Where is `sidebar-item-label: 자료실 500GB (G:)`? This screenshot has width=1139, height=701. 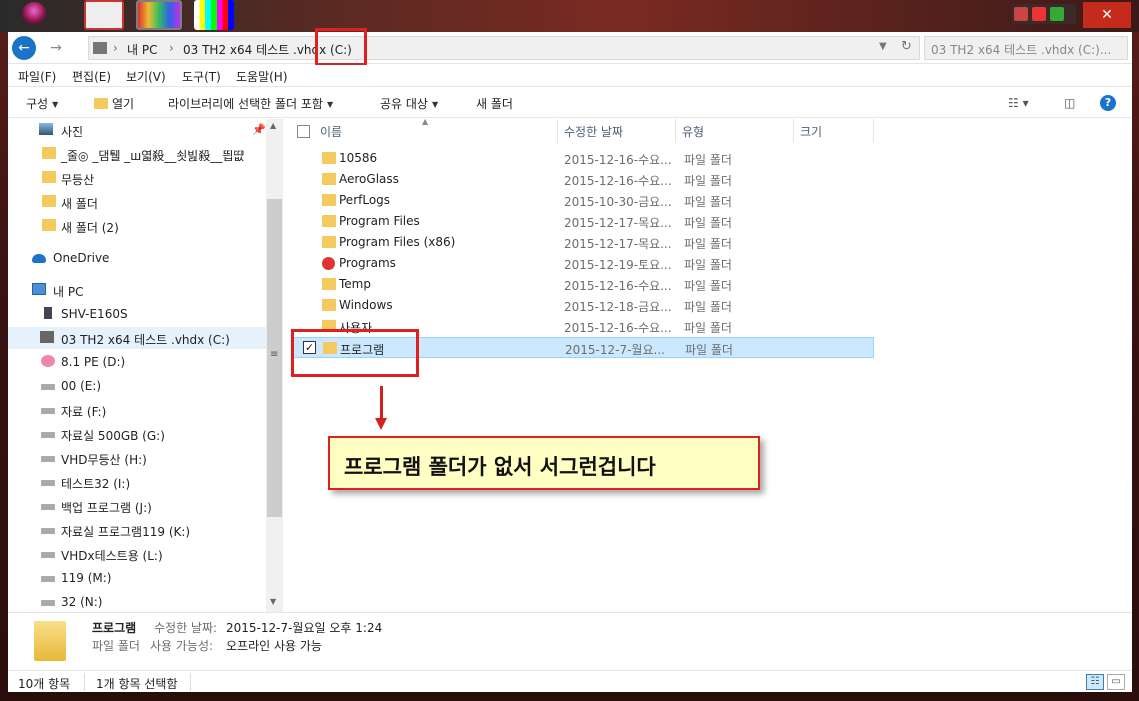 sidebar-item-label: 자료실 500GB (G:) is located at coordinates (113, 436).